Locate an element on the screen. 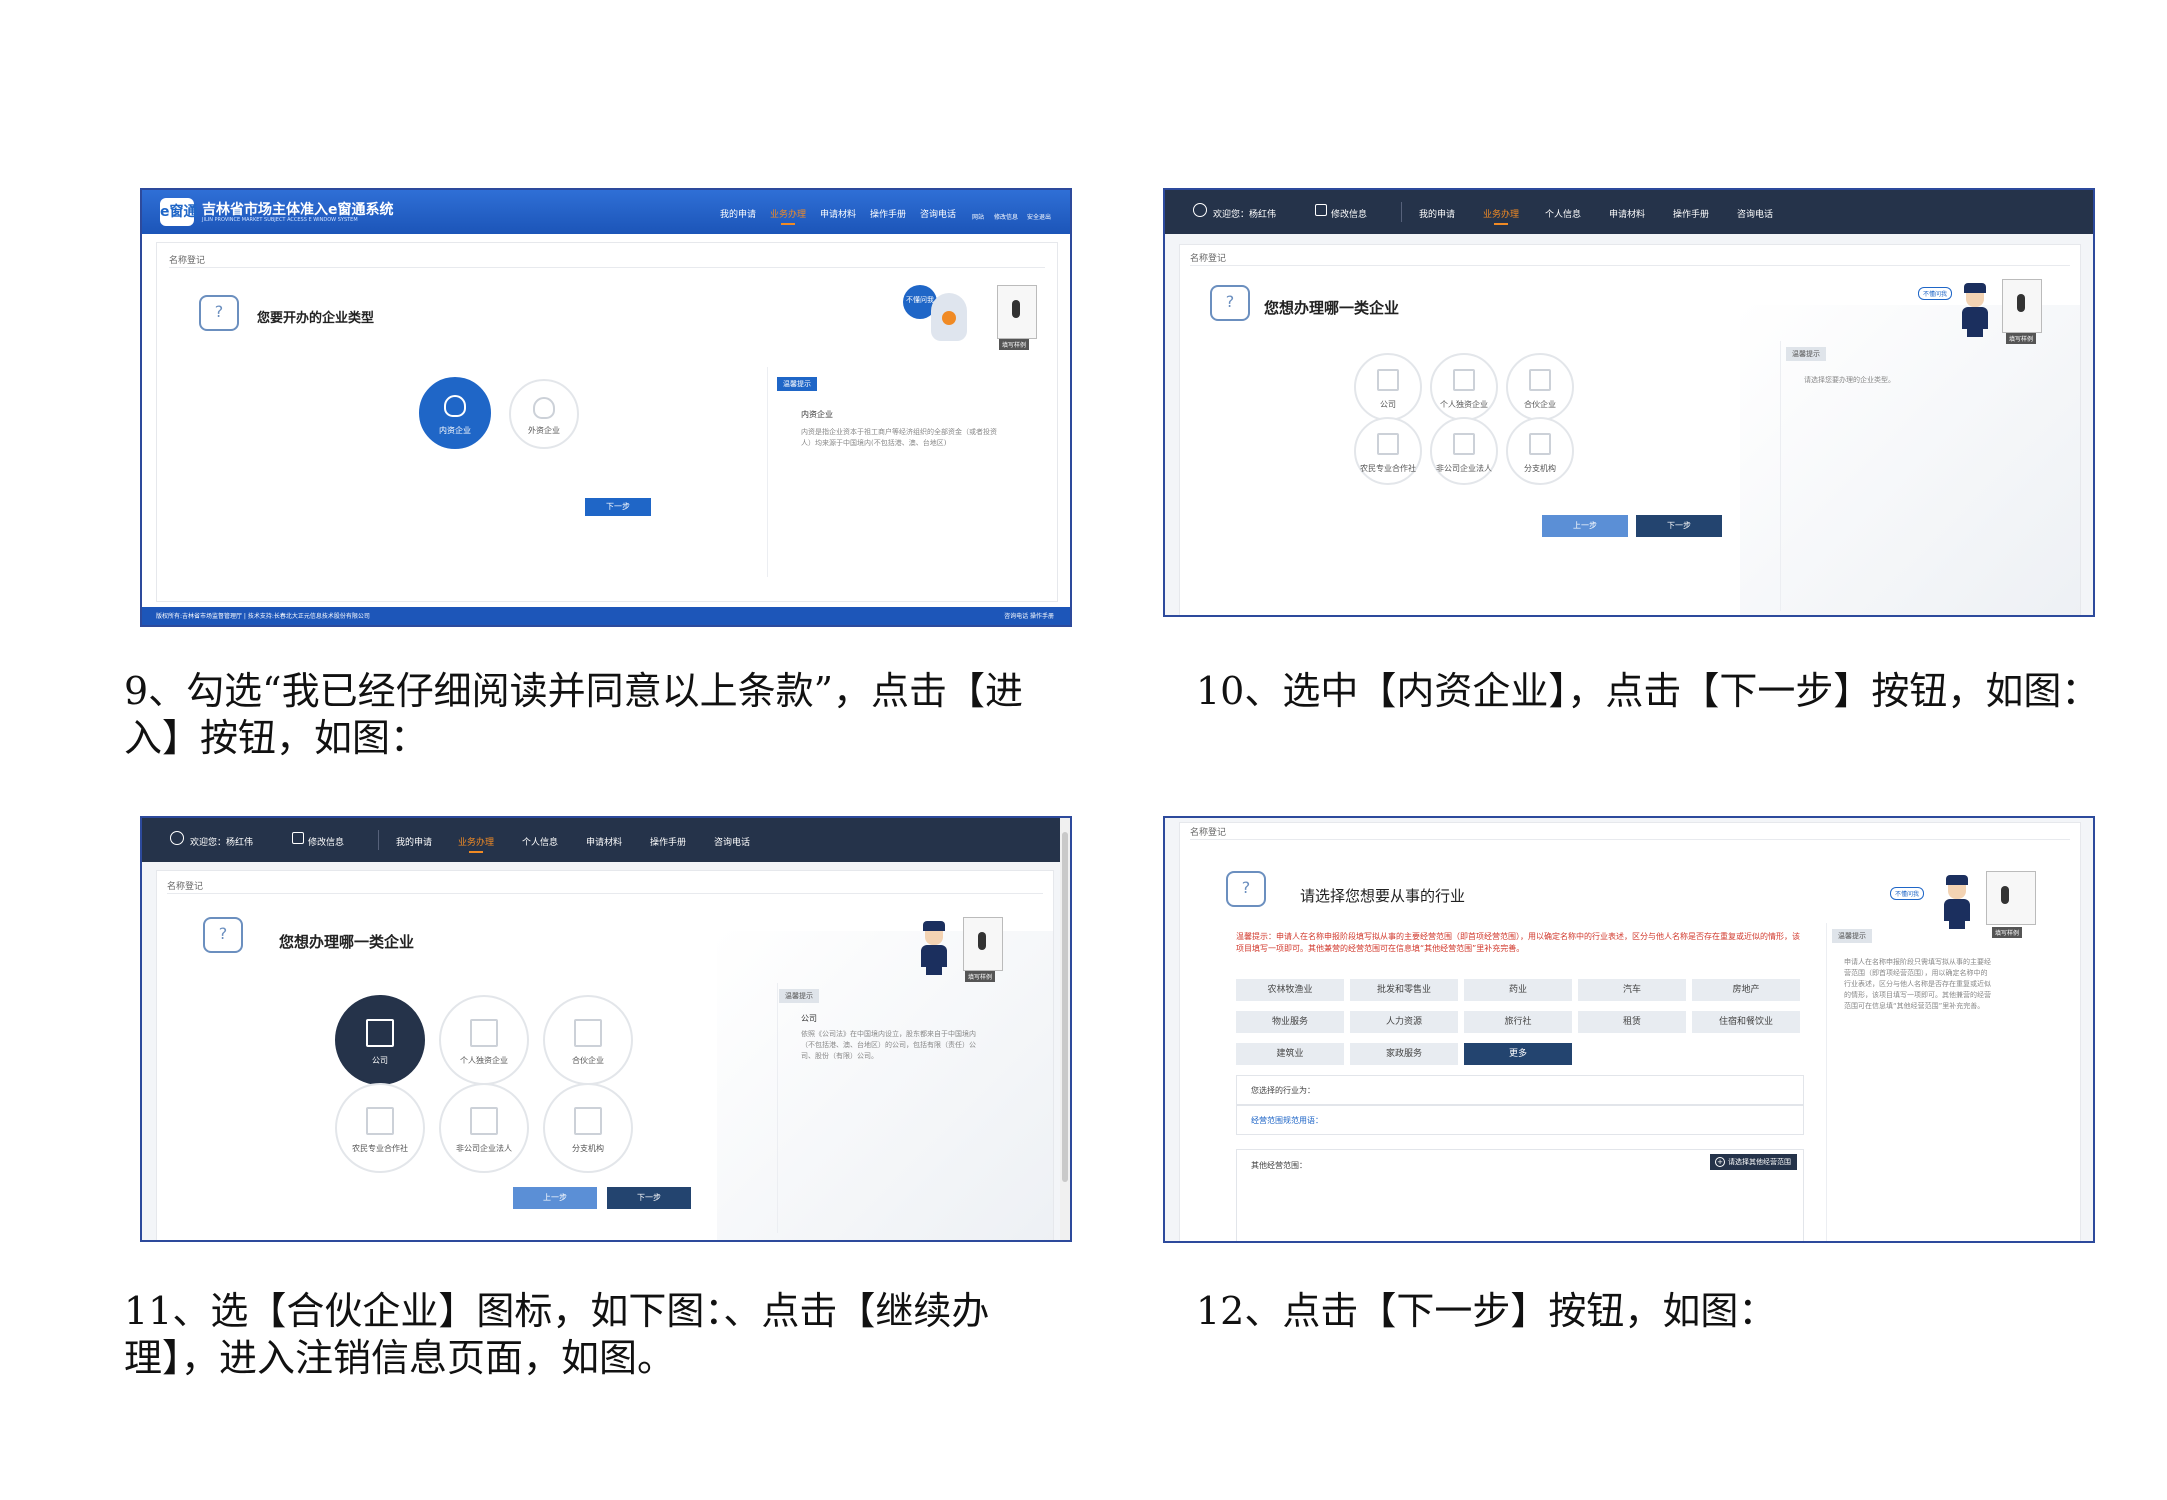 The height and width of the screenshot is (1500, 2167). industry-more: 更多 is located at coordinates (1518, 1054).